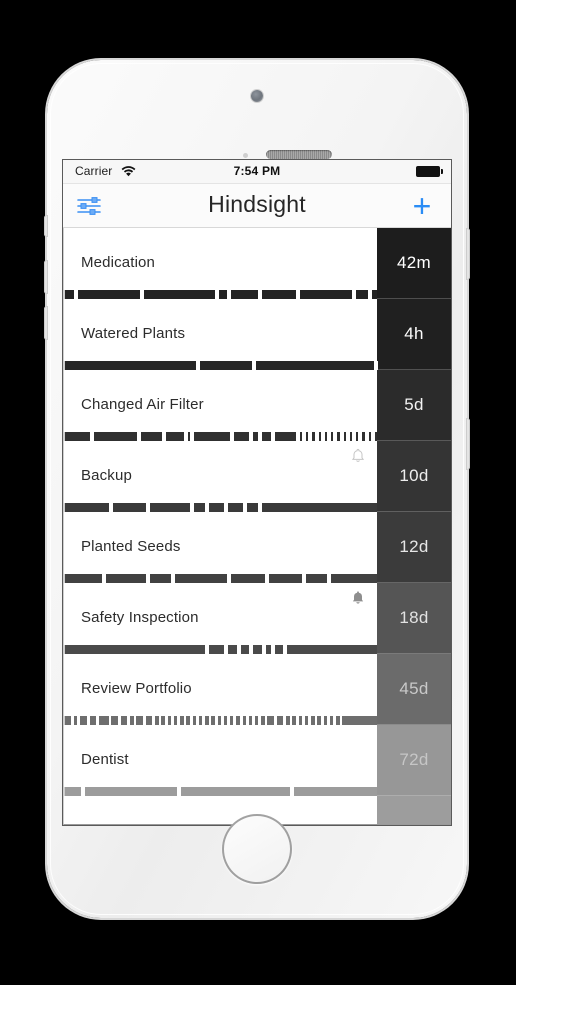 Image resolution: width=567 pixels, height=1024 pixels. What do you see at coordinates (414, 405) in the screenshot?
I see `elapsed-badge: 5d` at bounding box center [414, 405].